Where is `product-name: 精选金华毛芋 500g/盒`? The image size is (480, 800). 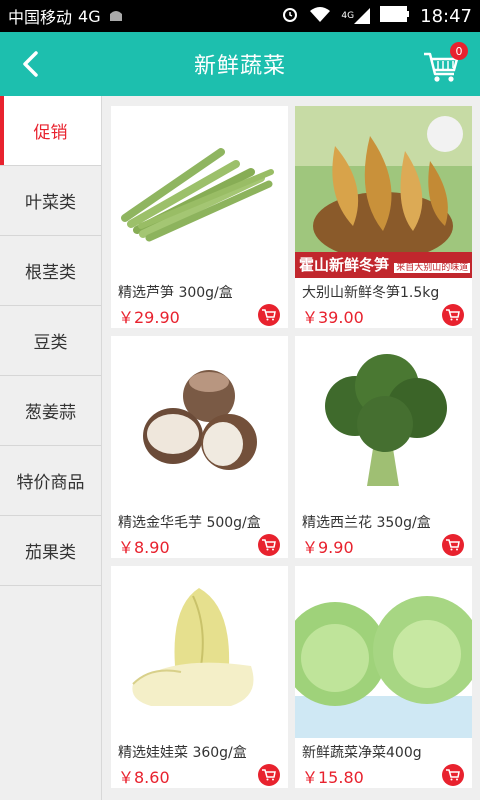
product-name: 精选金华毛芋 500g/盒 is located at coordinates (189, 523).